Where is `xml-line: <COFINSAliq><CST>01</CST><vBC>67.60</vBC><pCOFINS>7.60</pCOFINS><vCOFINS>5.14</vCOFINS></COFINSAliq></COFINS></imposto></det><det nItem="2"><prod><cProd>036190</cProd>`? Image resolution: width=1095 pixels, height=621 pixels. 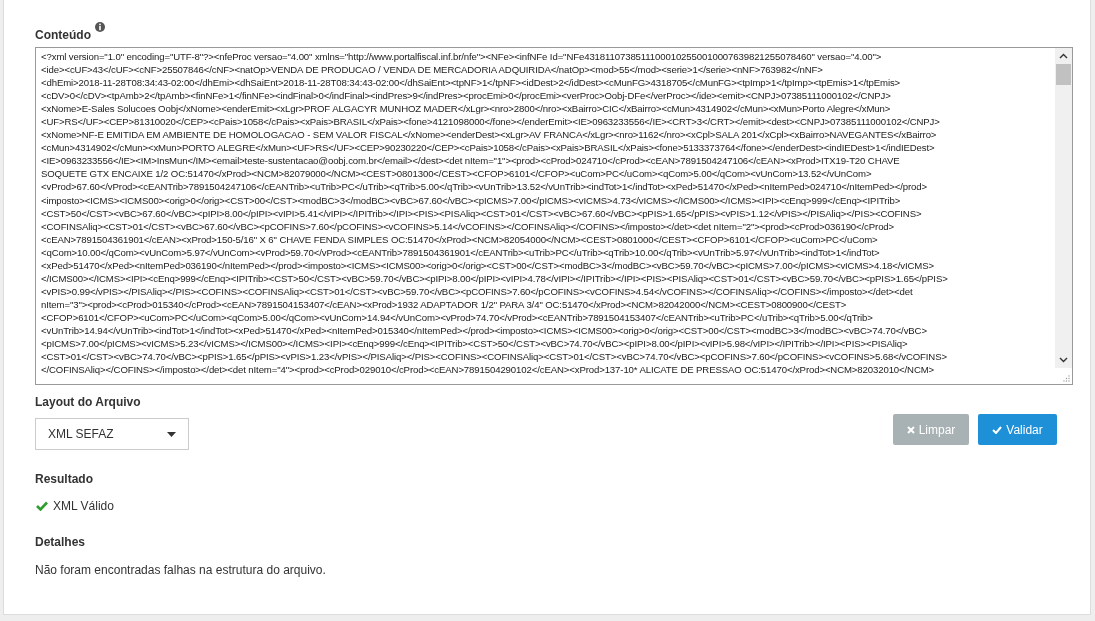 xml-line: <COFINSAliq><CST>01</CST><vBC>67.60</vBC><pCOFINS>7.60</pCOFINS><vCOFINS>5.14</vCOFINS></COFINSAliq></COFINS></imposto></det><det nItem="2"><prod><cProd>036190</cProd> is located at coordinates (468, 226).